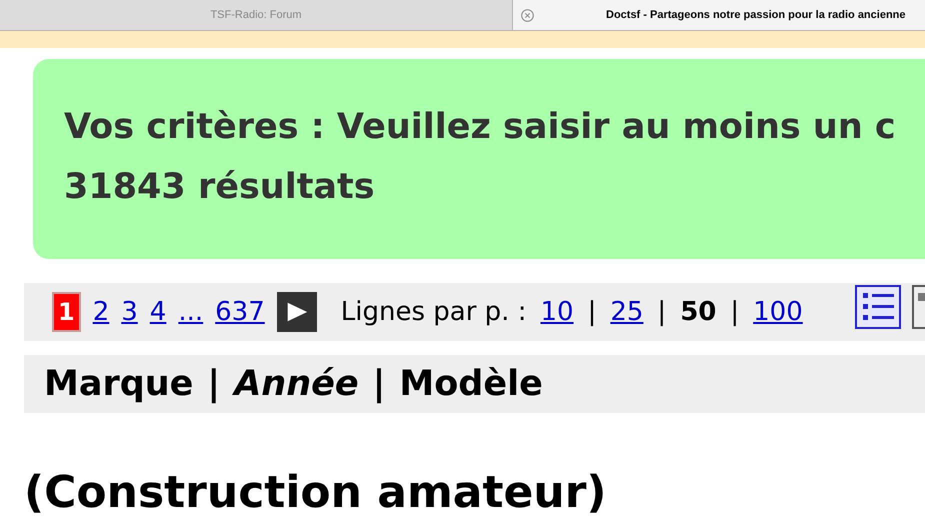 This screenshot has height=520, width=925. What do you see at coordinates (527, 15) in the screenshot?
I see `close-icon` at bounding box center [527, 15].